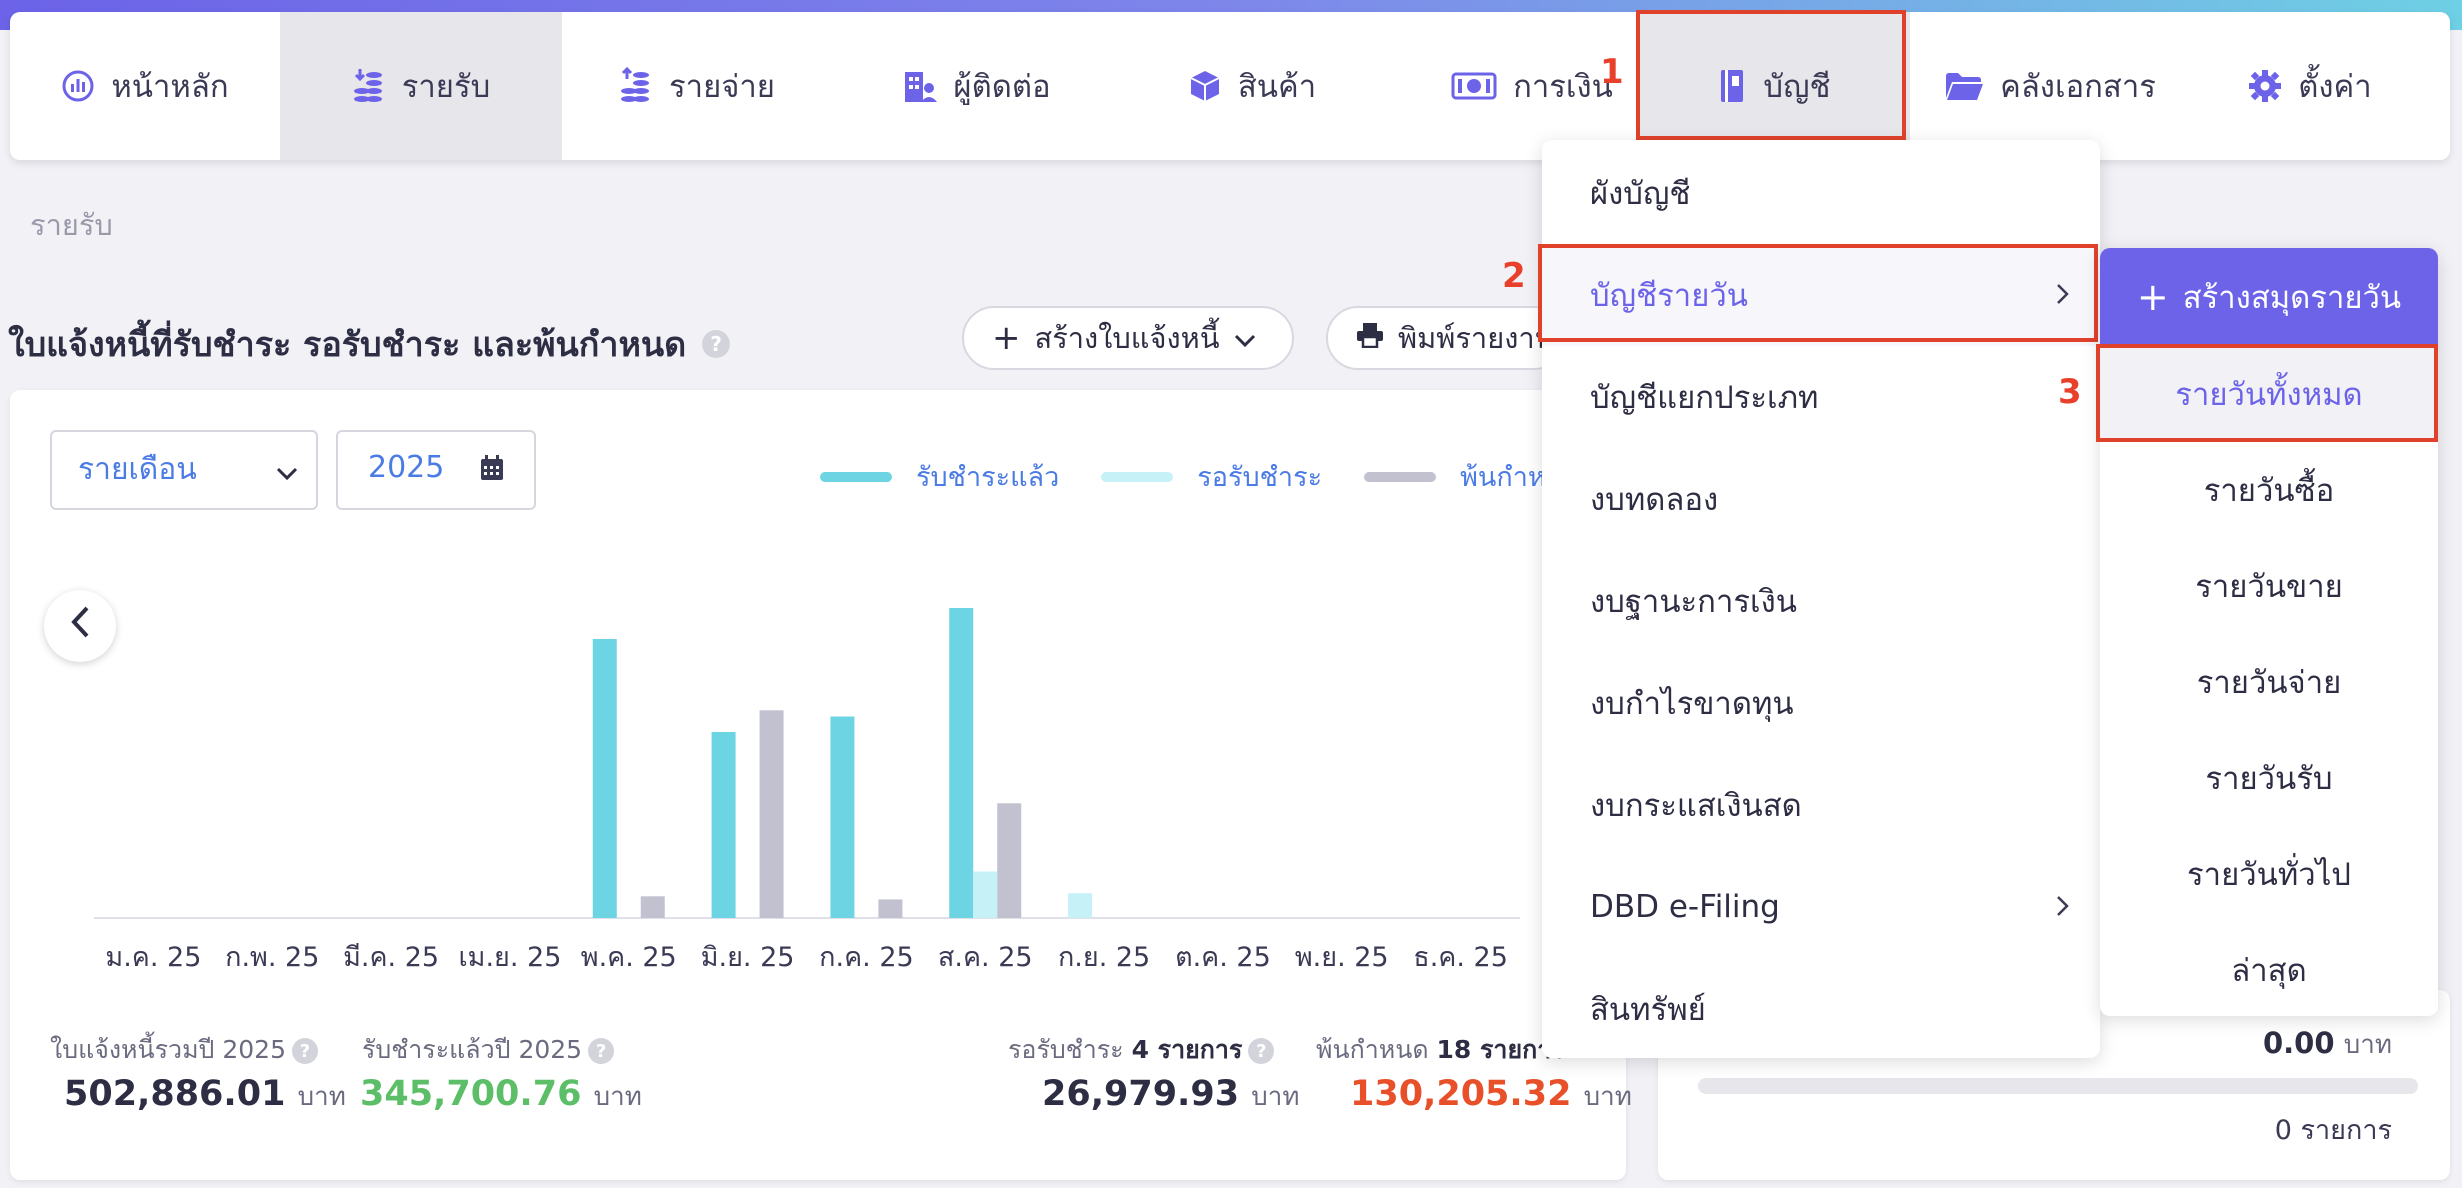 The image size is (2462, 1188). I want to click on menu-item-cash-flow: งบกระแสเงินสด, so click(1821, 805).